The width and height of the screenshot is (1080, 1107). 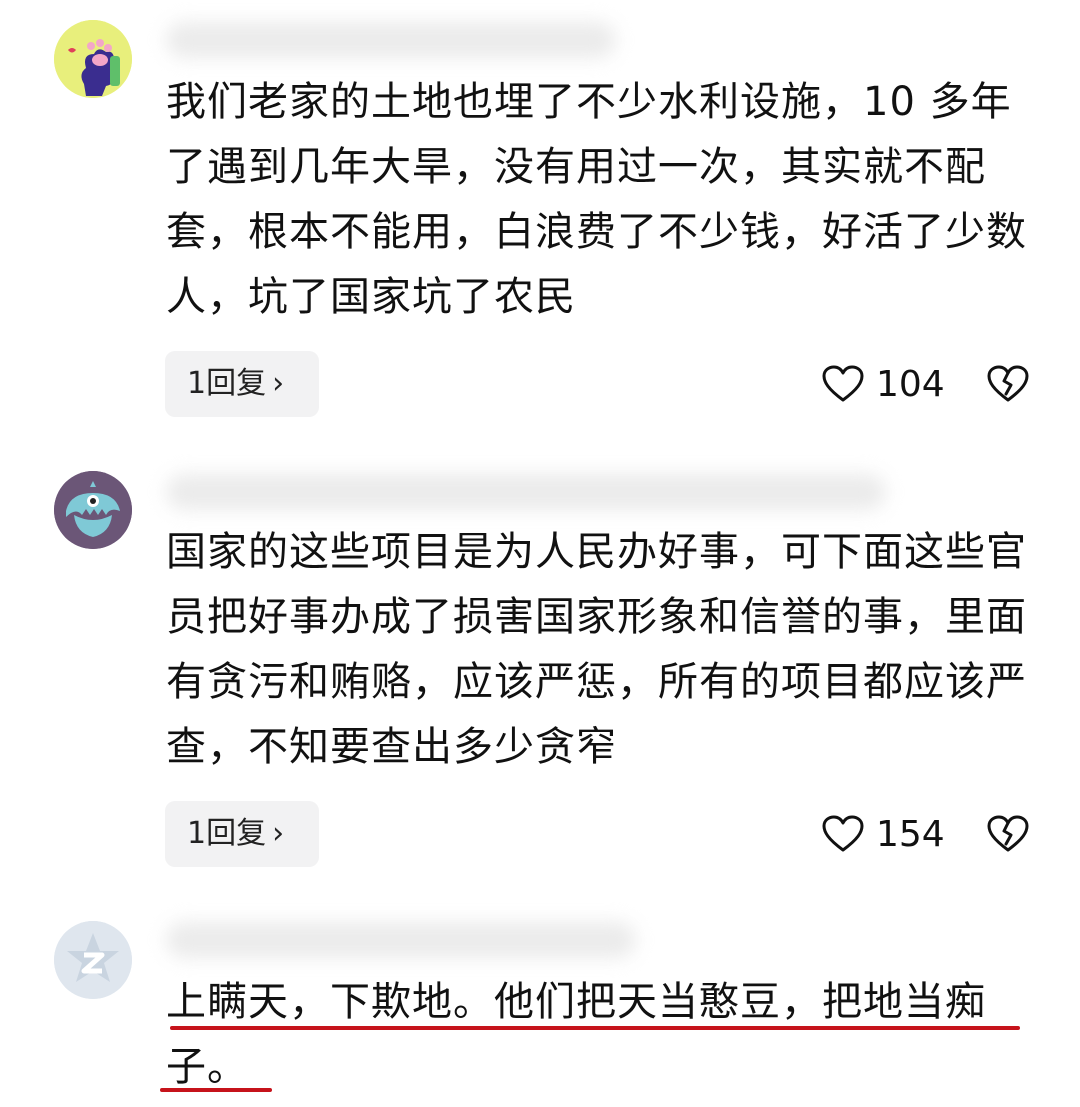 I want to click on star-z-icon, so click(x=93, y=960).